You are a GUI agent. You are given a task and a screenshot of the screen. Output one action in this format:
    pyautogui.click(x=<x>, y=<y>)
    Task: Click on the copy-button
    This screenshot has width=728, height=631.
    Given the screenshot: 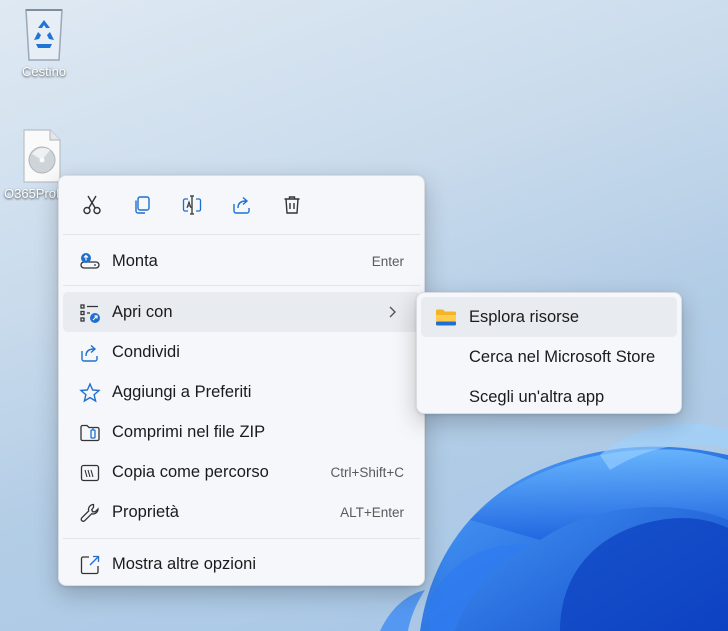 What is the action you would take?
    pyautogui.click(x=142, y=205)
    